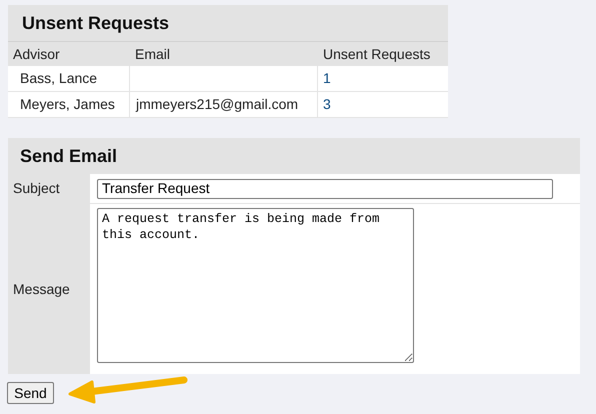  Describe the element at coordinates (217, 104) in the screenshot. I see `table-cell-text: jmmeyers215@gmail.com` at that location.